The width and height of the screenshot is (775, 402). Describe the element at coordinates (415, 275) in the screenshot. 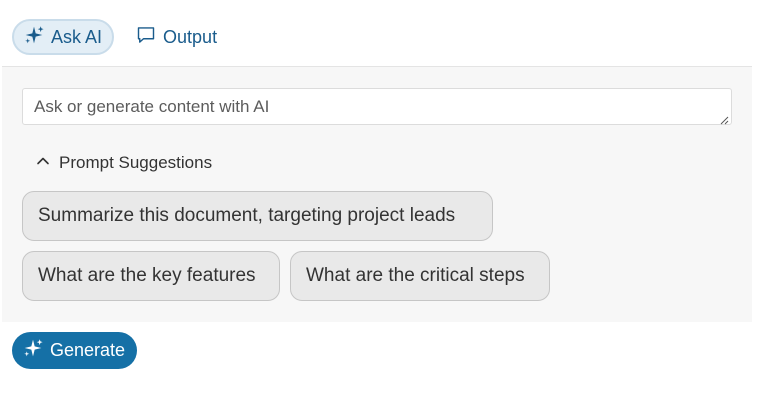

I see `suggestion-label: What are the critical steps` at that location.